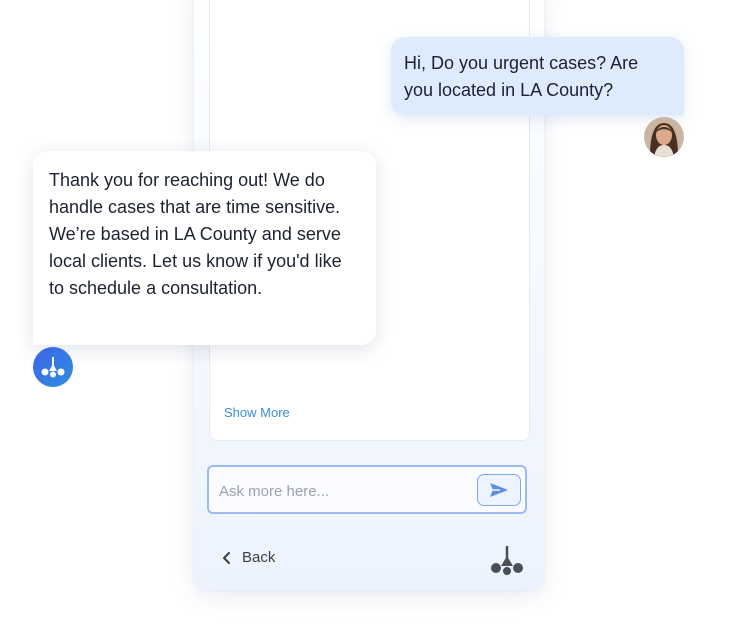  Describe the element at coordinates (226, 557) in the screenshot. I see `chevron-left-icon` at that location.